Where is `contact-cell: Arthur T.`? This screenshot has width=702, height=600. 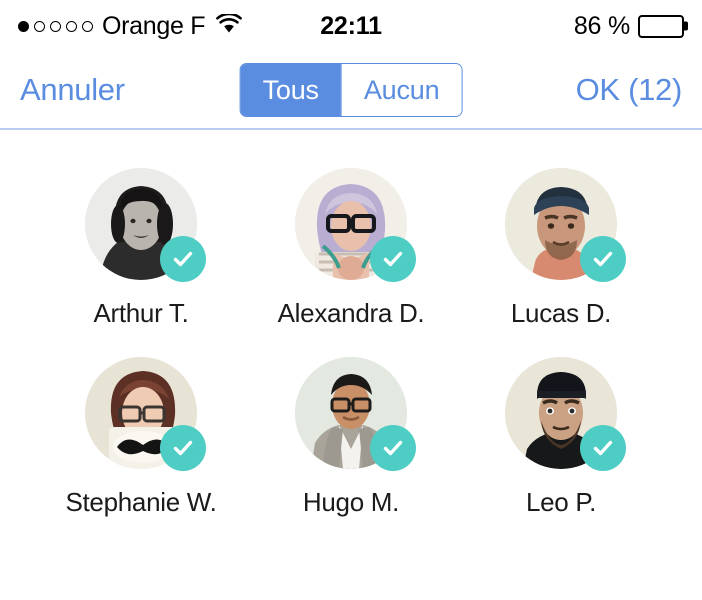
contact-cell: Arthur T. is located at coordinates (141, 248).